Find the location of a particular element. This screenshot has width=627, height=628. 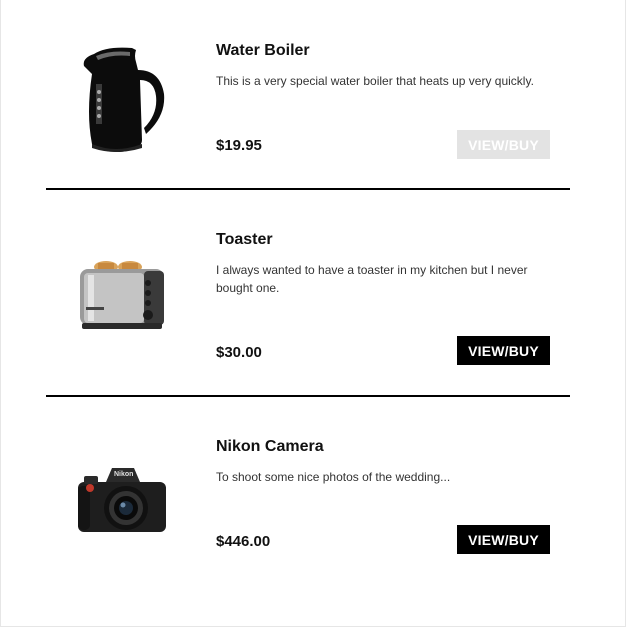

product-title: Water Boiler is located at coordinates (263, 51).